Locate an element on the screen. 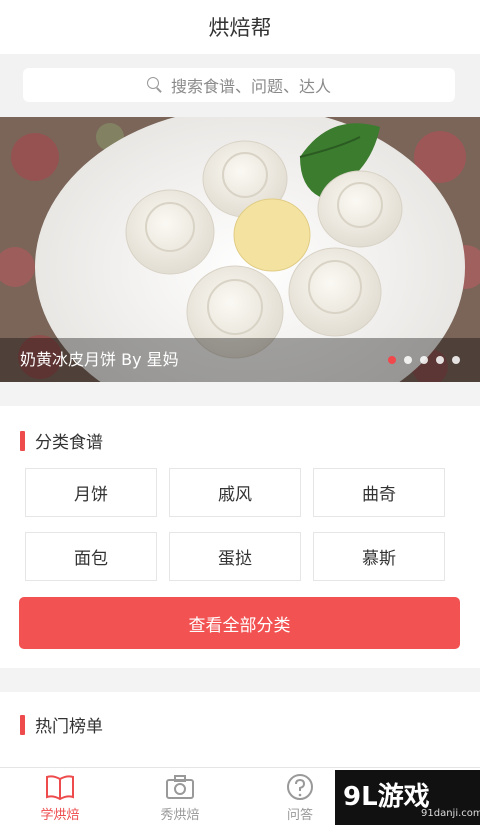 The width and height of the screenshot is (480, 825). banner-caption: 奶黄冰皮月饼 By 星妈 is located at coordinates (99, 359).